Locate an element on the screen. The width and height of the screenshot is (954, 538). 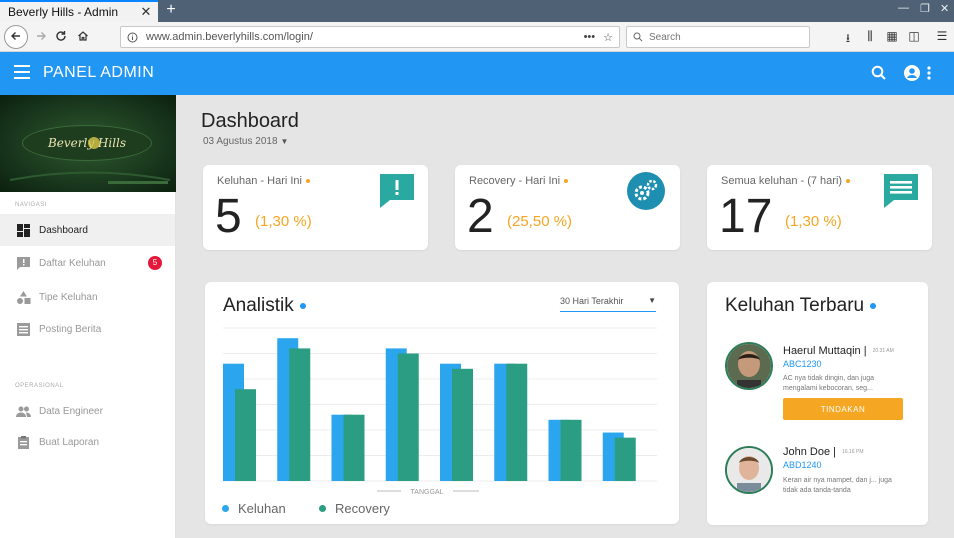
date-text: 03 Agustus 2018 is located at coordinates (240, 141).